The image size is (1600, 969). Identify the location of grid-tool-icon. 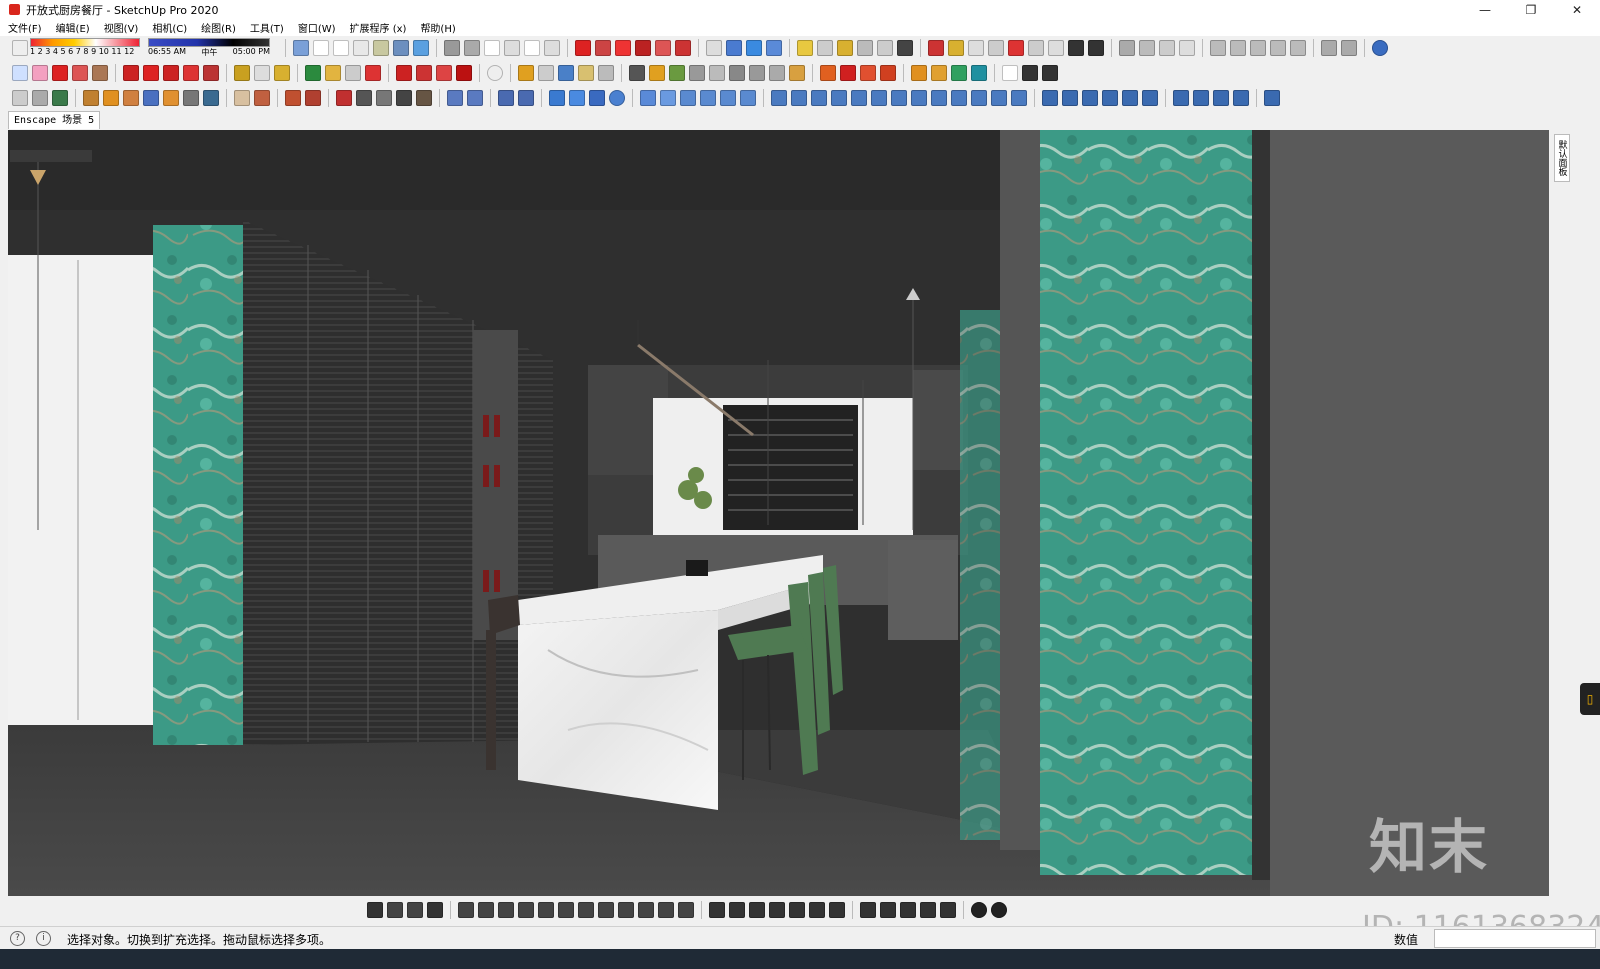
(395, 910).